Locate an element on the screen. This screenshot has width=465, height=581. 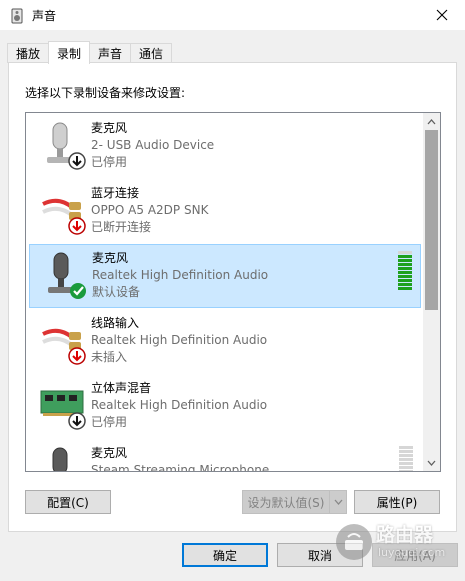
device-item: 蓝牙连接 OPPO A5 A2DP SNK 已断开连接 is located at coordinates (225, 212).